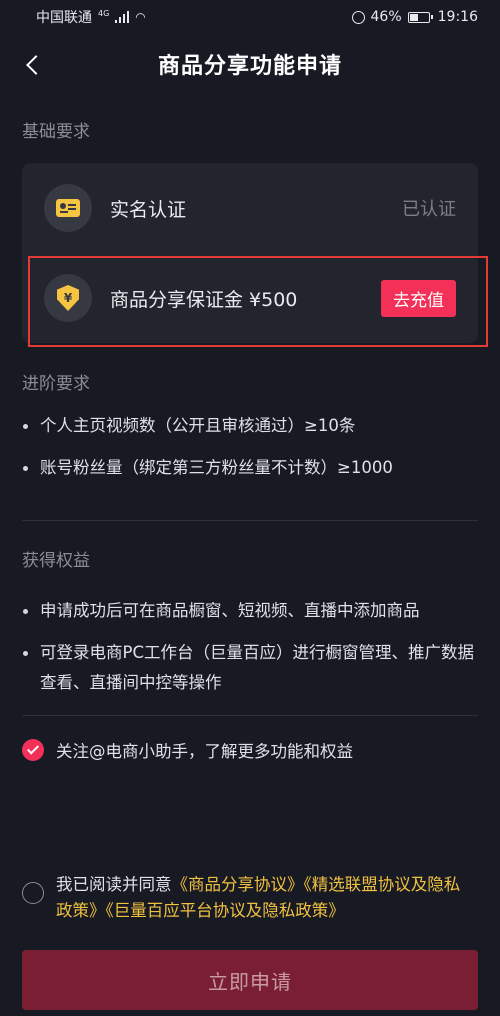 Image resolution: width=500 pixels, height=1016 pixels. What do you see at coordinates (238, 884) in the screenshot?
I see `product-share-agreement-link: 《商品分享协议》` at bounding box center [238, 884].